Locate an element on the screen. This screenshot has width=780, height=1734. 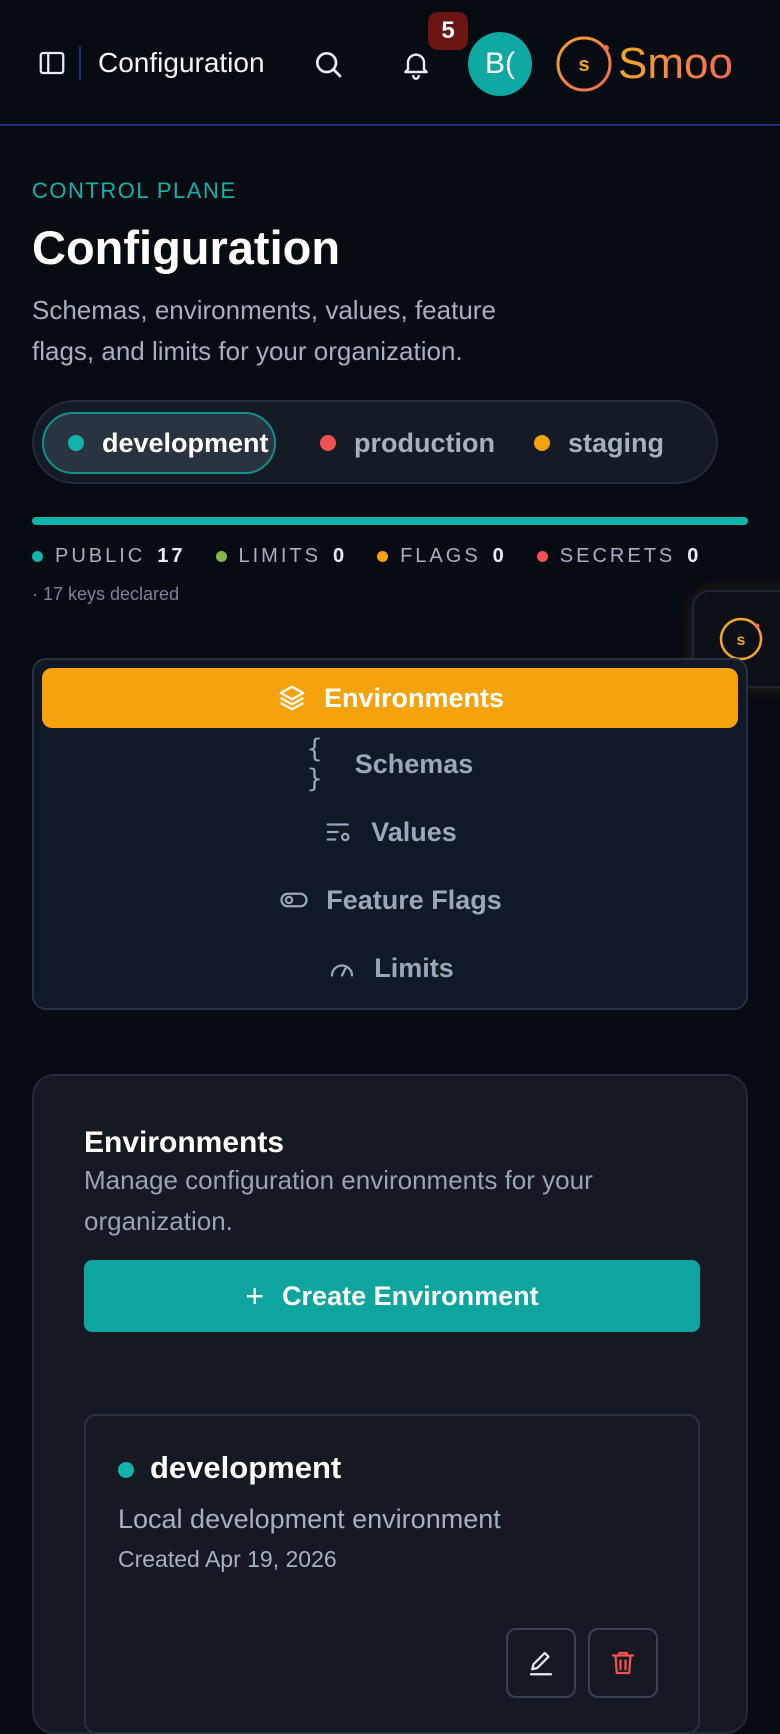
env-pill-production: production is located at coordinates (396, 443).